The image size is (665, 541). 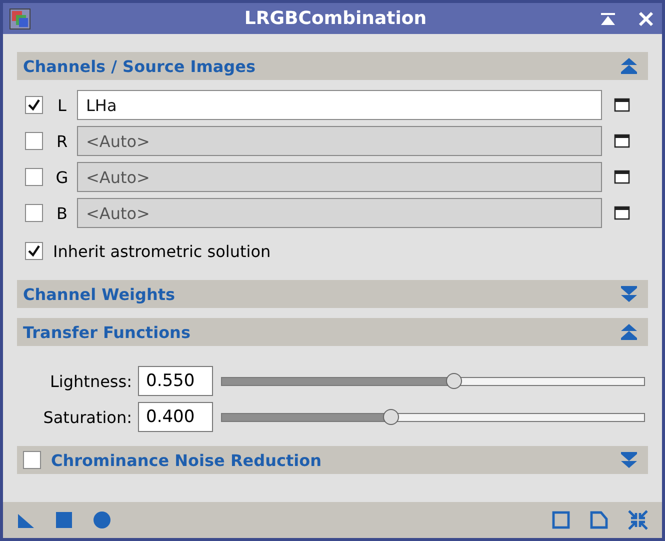 I want to click on section-title: Channel Weights, so click(x=99, y=294).